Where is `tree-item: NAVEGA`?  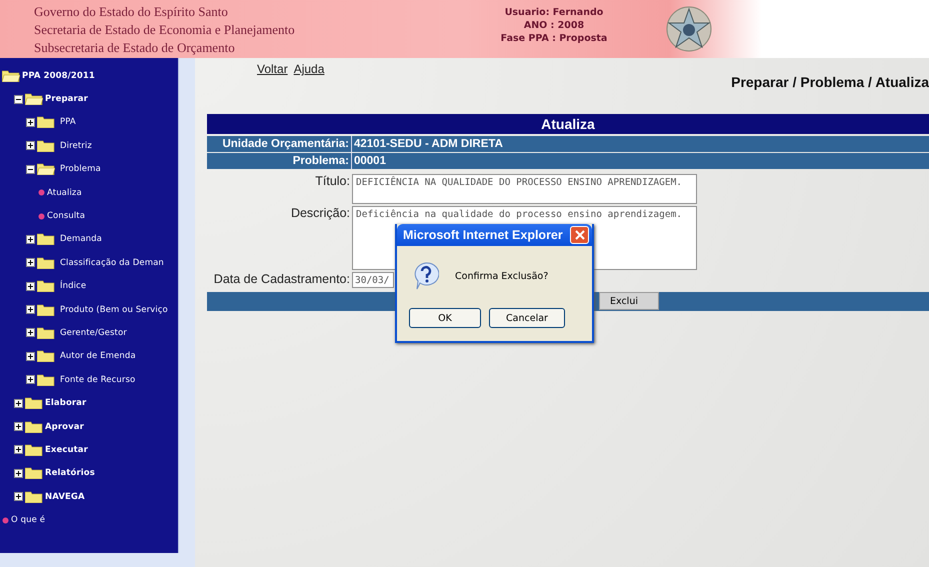 tree-item: NAVEGA is located at coordinates (65, 497).